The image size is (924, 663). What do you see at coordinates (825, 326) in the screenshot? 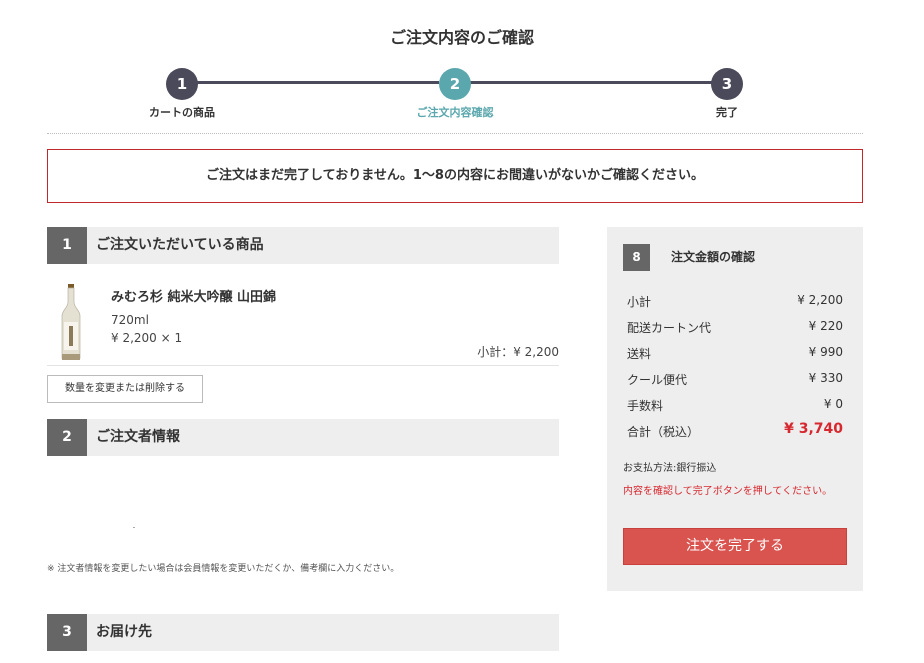
I see `summary-value: ¥ 220` at bounding box center [825, 326].